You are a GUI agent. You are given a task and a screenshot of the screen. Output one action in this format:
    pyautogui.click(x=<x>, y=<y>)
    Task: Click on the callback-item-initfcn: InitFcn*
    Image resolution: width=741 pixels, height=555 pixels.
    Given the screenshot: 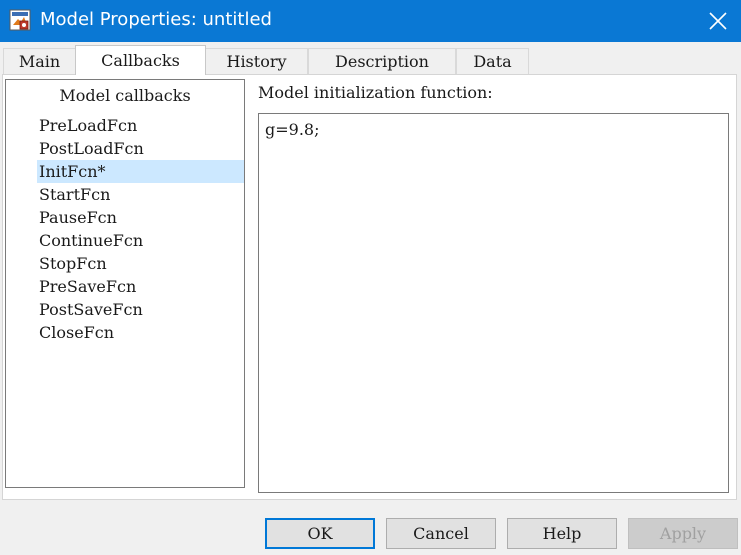 What is the action you would take?
    pyautogui.click(x=140, y=171)
    